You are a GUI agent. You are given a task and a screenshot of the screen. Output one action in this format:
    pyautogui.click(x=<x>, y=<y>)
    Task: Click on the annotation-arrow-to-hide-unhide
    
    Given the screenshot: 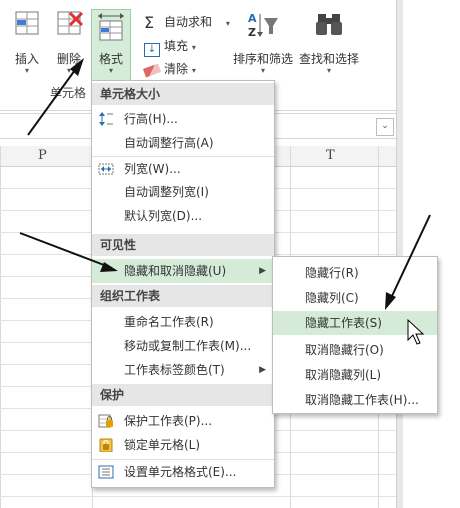 What is the action you would take?
    pyautogui.click(x=68, y=252)
    